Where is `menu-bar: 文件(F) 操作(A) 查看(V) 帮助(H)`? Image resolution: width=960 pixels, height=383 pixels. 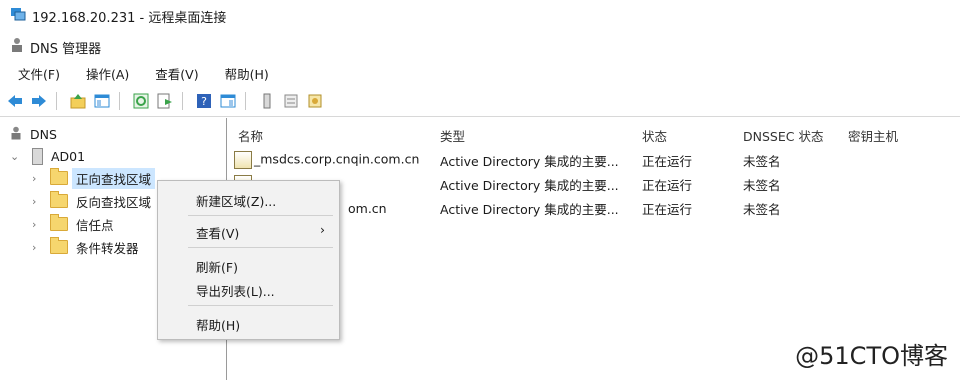 menu-bar: 文件(F) 操作(A) 查看(V) 帮助(H) is located at coordinates (480, 73).